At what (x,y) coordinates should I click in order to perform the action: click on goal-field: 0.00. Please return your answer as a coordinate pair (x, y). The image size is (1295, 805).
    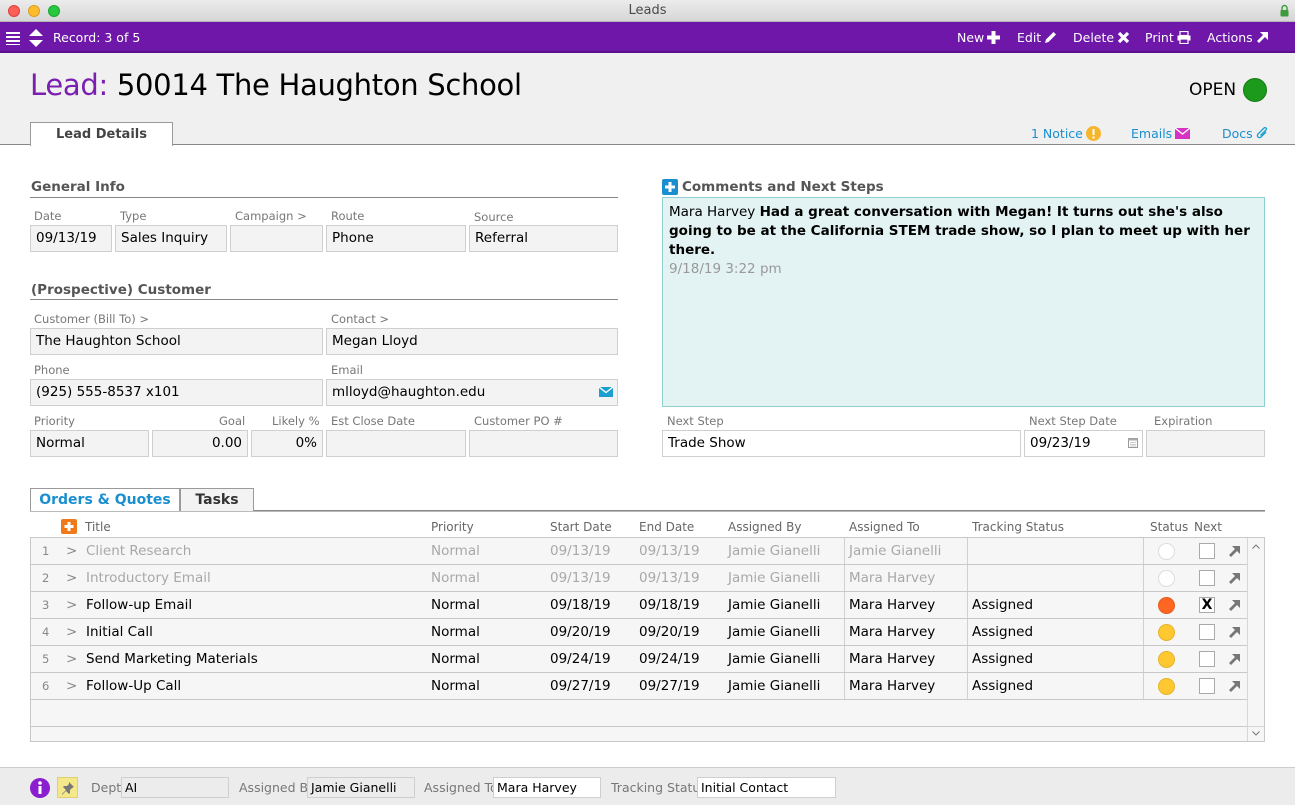
    Looking at the image, I should click on (200, 443).